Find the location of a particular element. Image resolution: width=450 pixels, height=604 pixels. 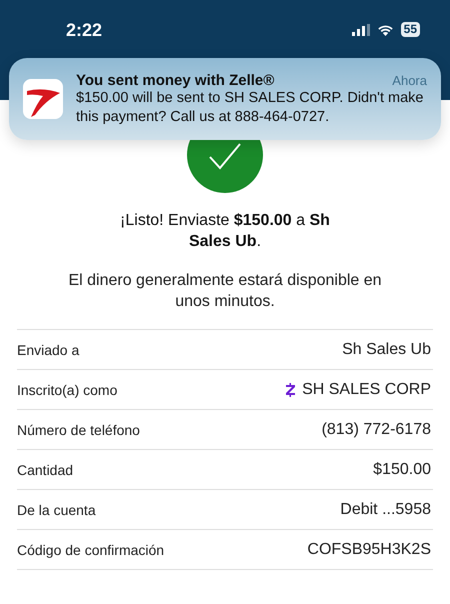

detail-label: Cantidad is located at coordinates (45, 470).